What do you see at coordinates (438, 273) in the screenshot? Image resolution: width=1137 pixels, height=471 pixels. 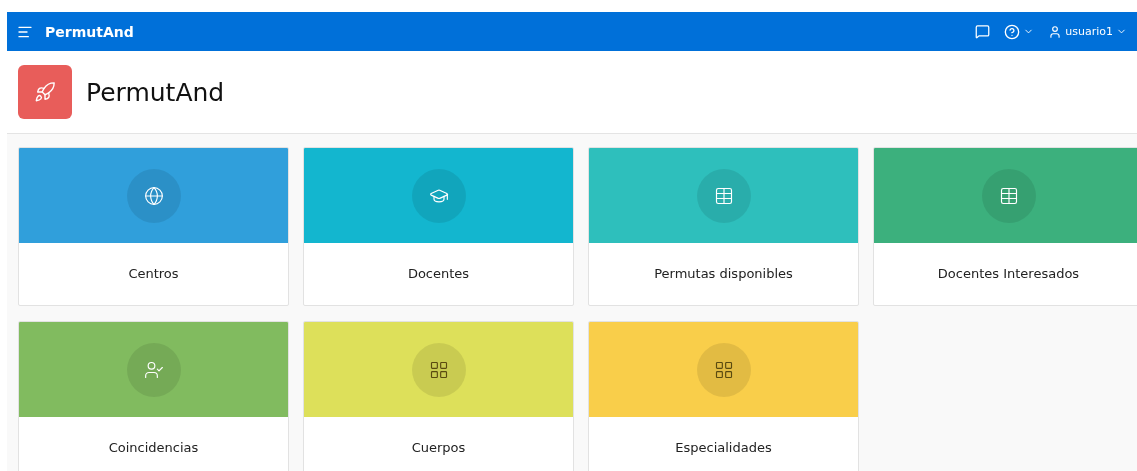 I see `tile-label: Docentes` at bounding box center [438, 273].